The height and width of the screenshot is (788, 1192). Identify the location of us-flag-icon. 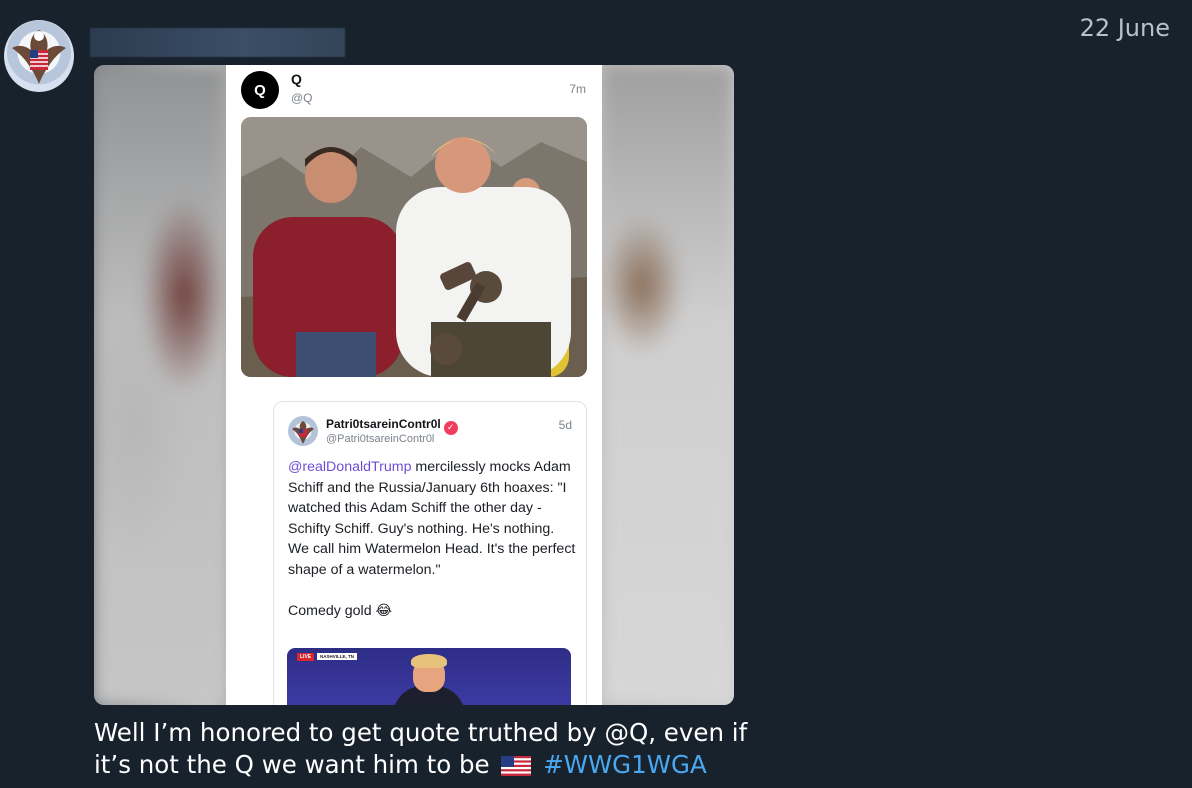
(516, 766).